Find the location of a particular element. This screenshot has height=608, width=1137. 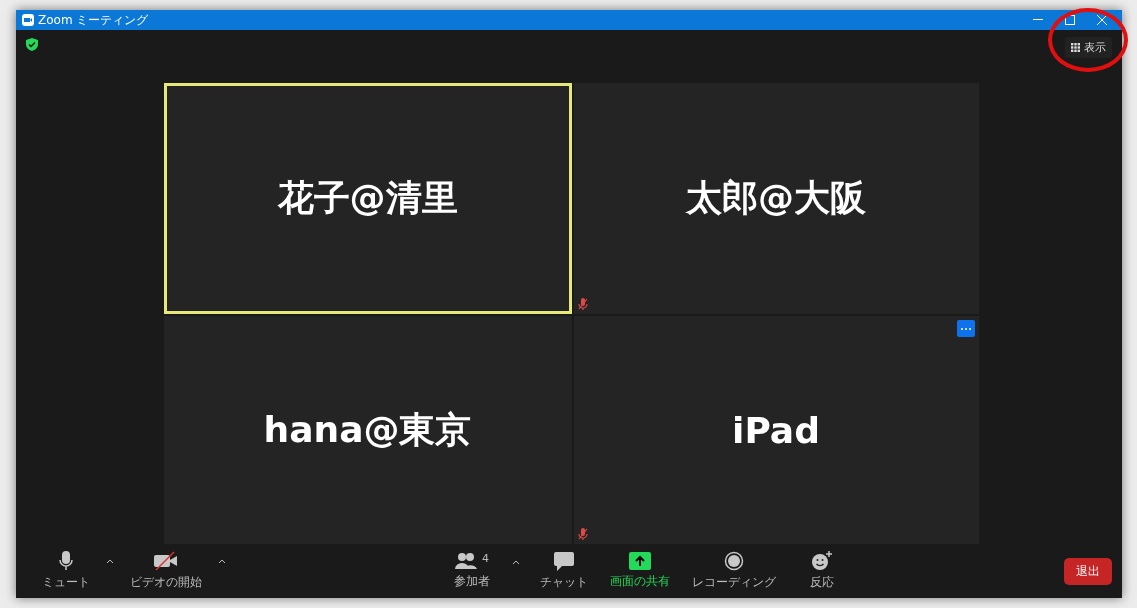

more-button is located at coordinates (965, 328).